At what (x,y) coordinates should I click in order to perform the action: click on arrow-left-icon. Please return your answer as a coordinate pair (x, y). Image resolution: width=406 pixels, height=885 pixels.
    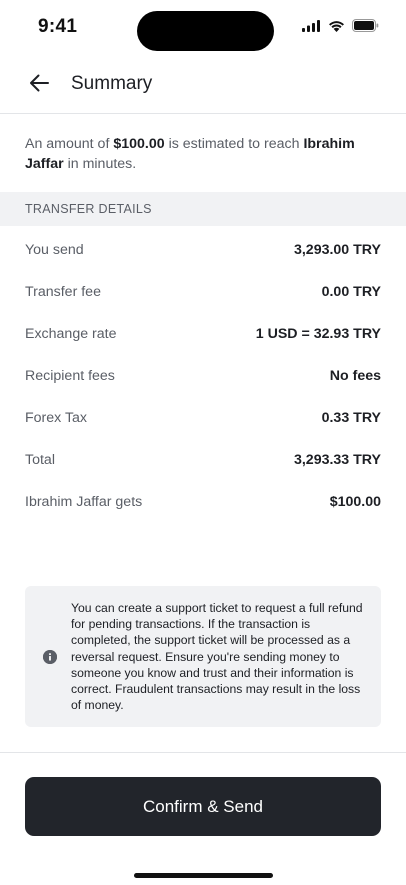
    Looking at the image, I should click on (39, 85).